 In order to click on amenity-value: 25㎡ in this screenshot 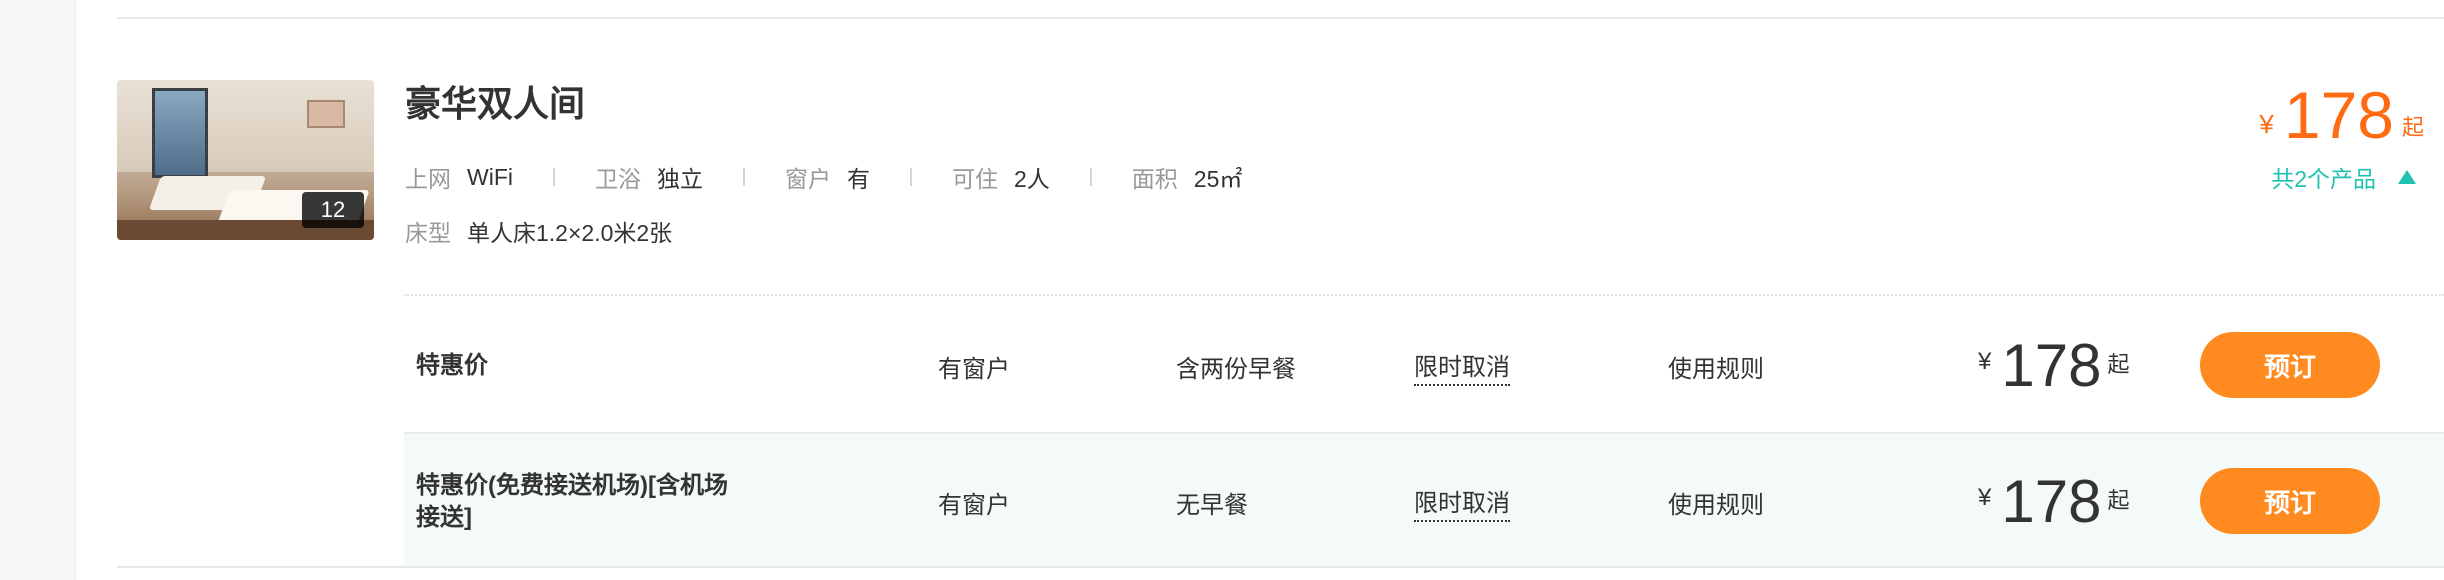, I will do `click(1218, 179)`.